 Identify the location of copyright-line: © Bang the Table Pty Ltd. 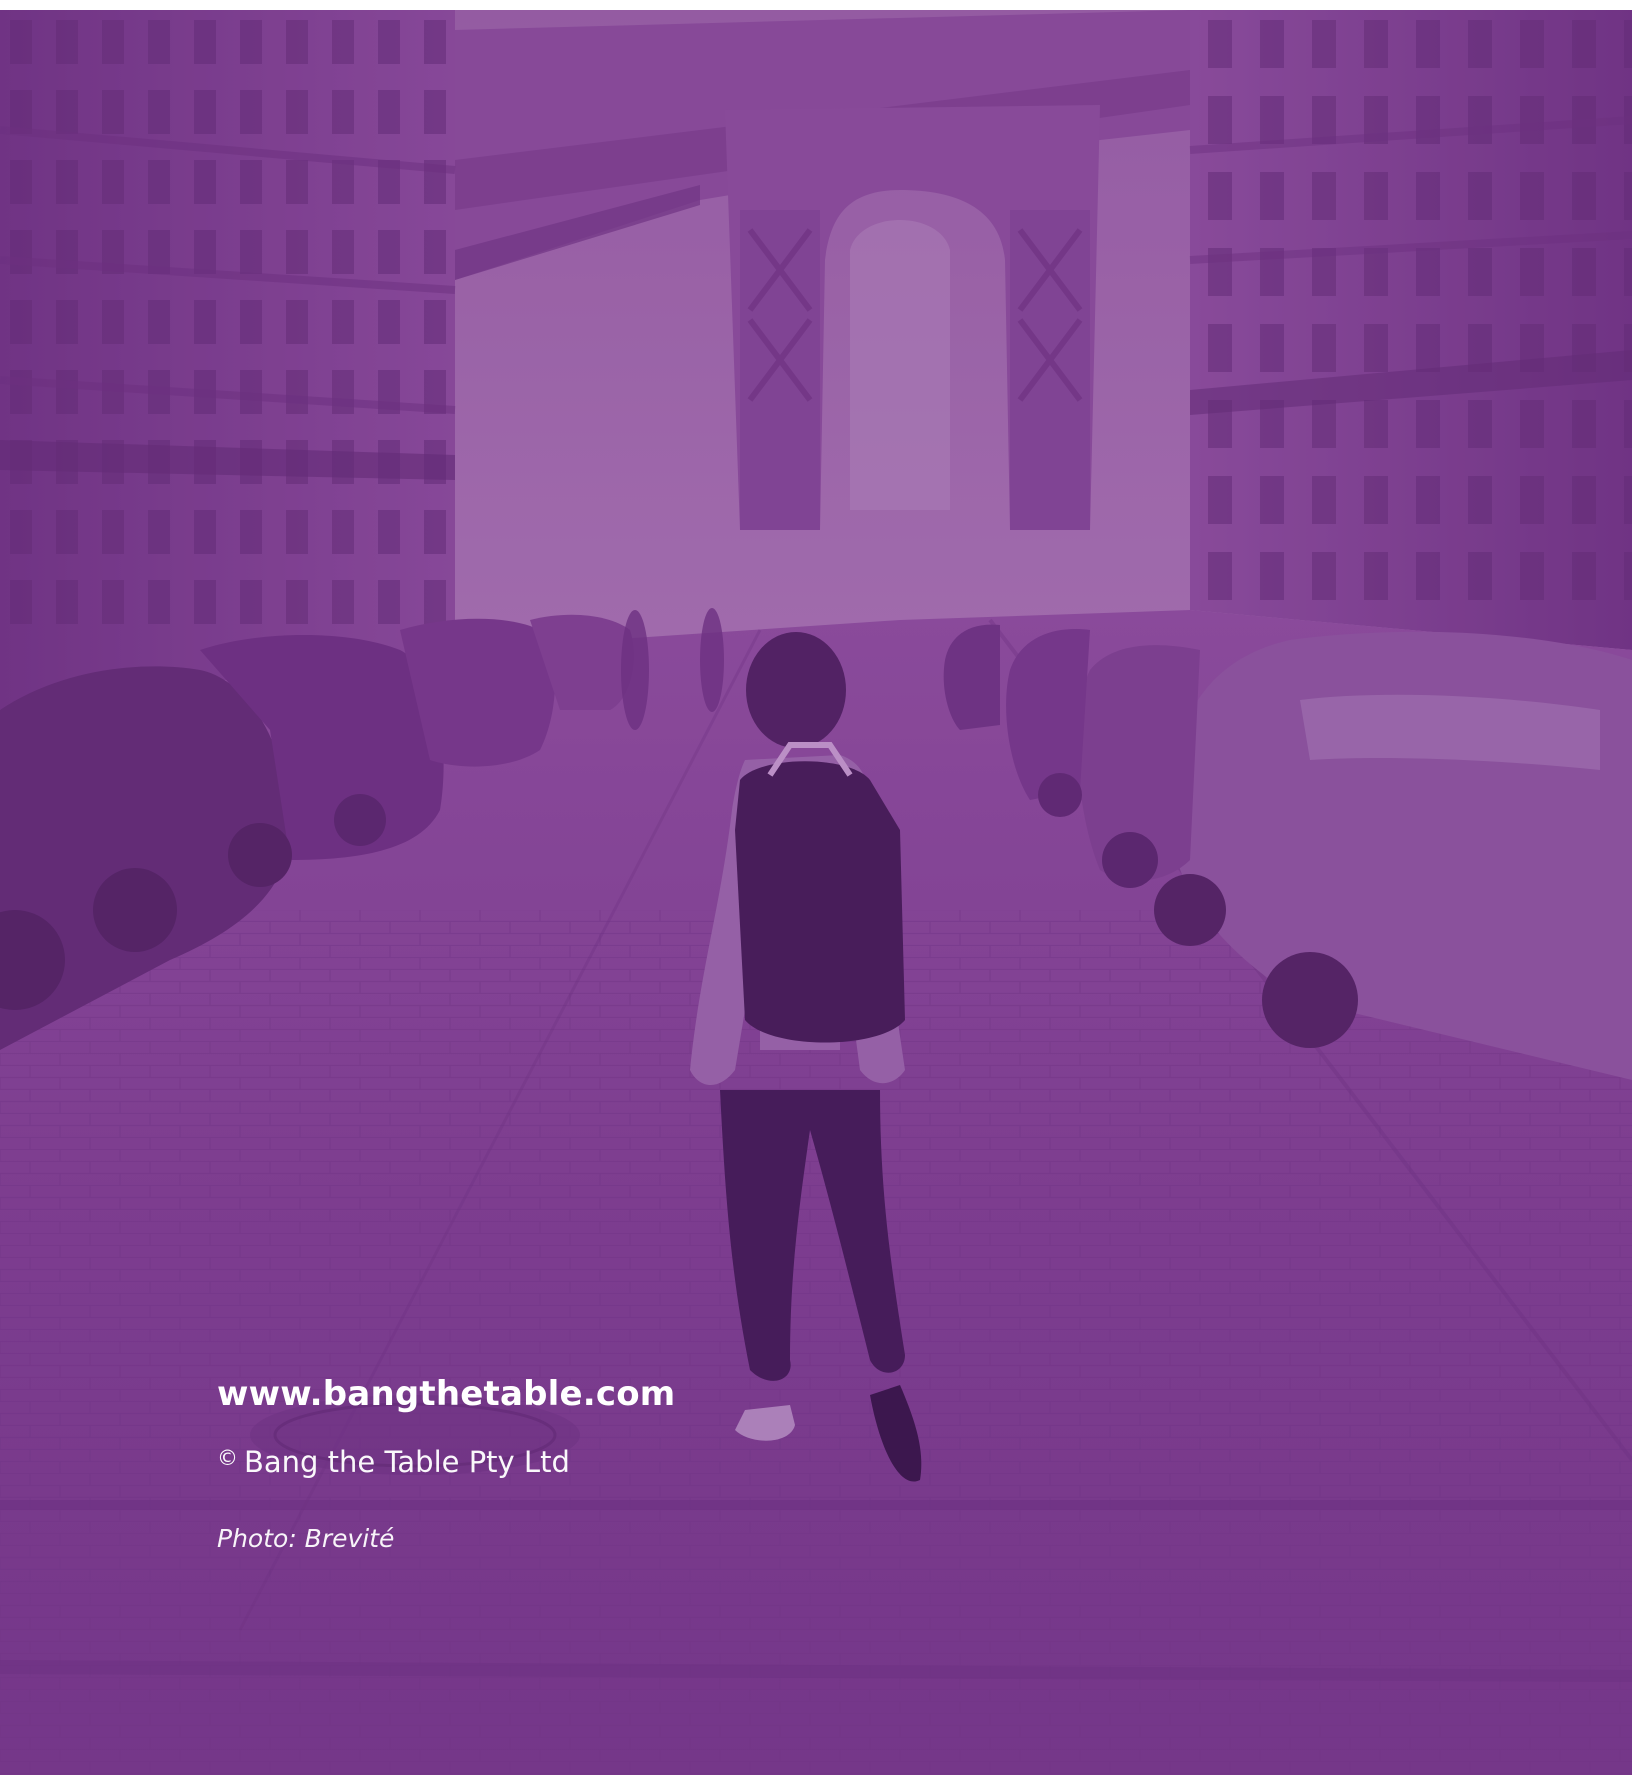
(393, 1460).